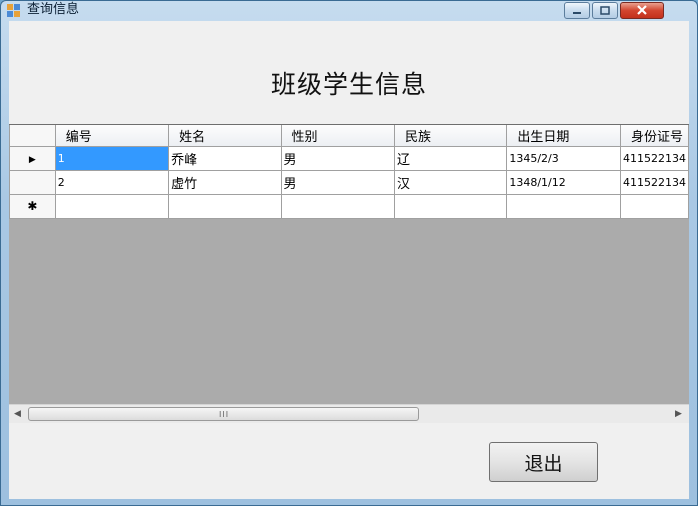  What do you see at coordinates (348, 84) in the screenshot?
I see `page-title: 班级学生信息` at bounding box center [348, 84].